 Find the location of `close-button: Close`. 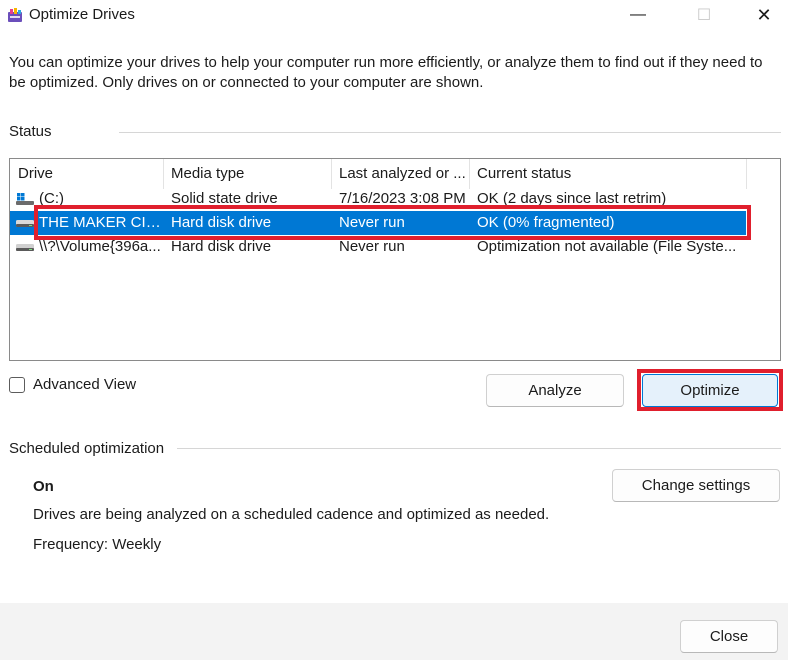

close-button: Close is located at coordinates (729, 636).